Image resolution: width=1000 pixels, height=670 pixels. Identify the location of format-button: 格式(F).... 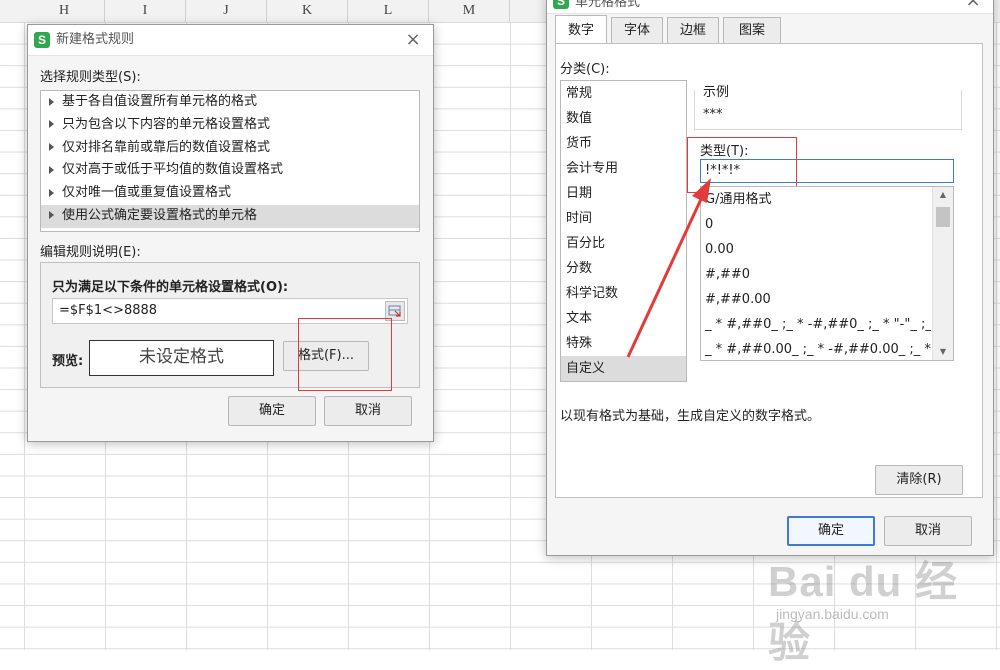
(326, 356).